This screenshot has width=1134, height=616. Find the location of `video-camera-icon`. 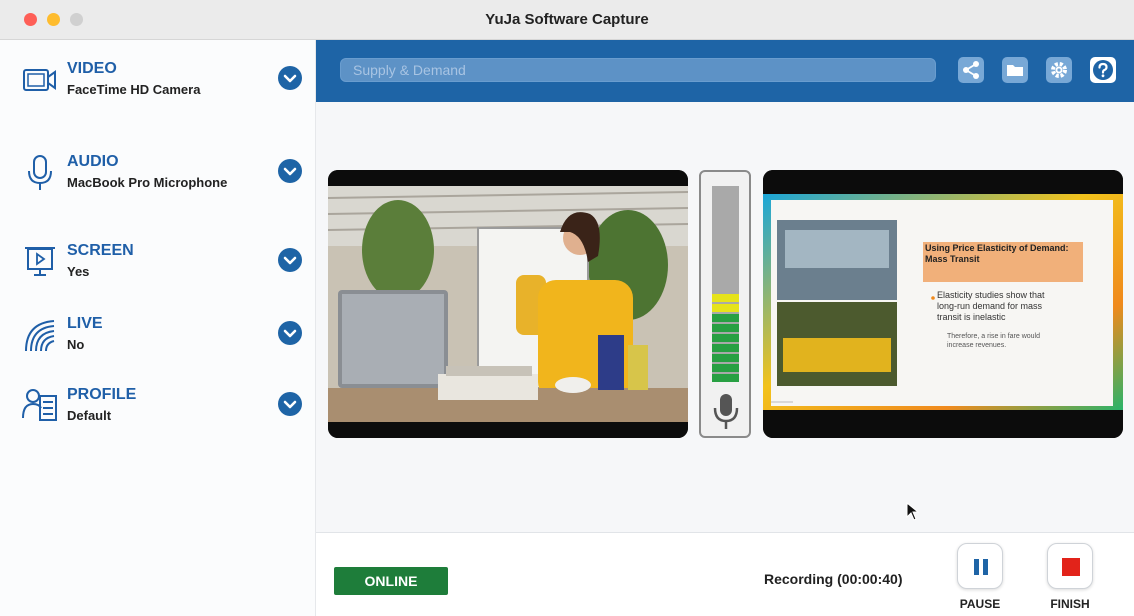

video-camera-icon is located at coordinates (39, 80).